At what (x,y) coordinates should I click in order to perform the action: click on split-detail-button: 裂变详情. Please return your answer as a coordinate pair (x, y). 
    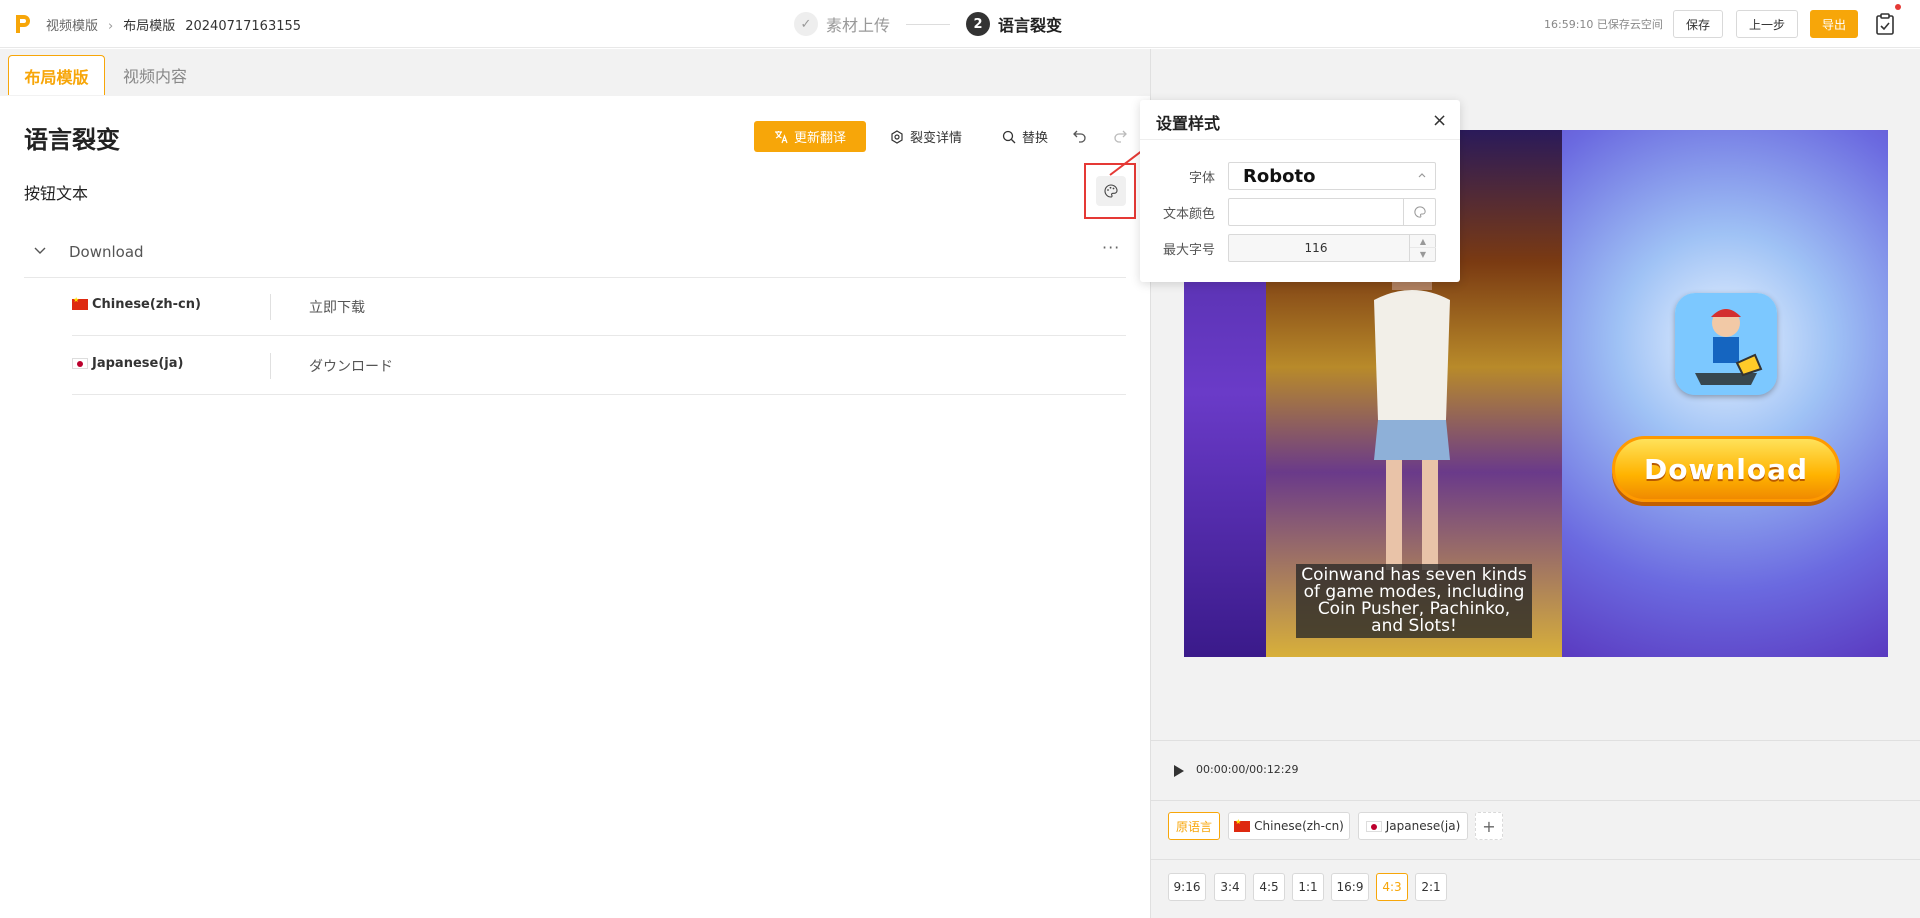
    Looking at the image, I should click on (926, 136).